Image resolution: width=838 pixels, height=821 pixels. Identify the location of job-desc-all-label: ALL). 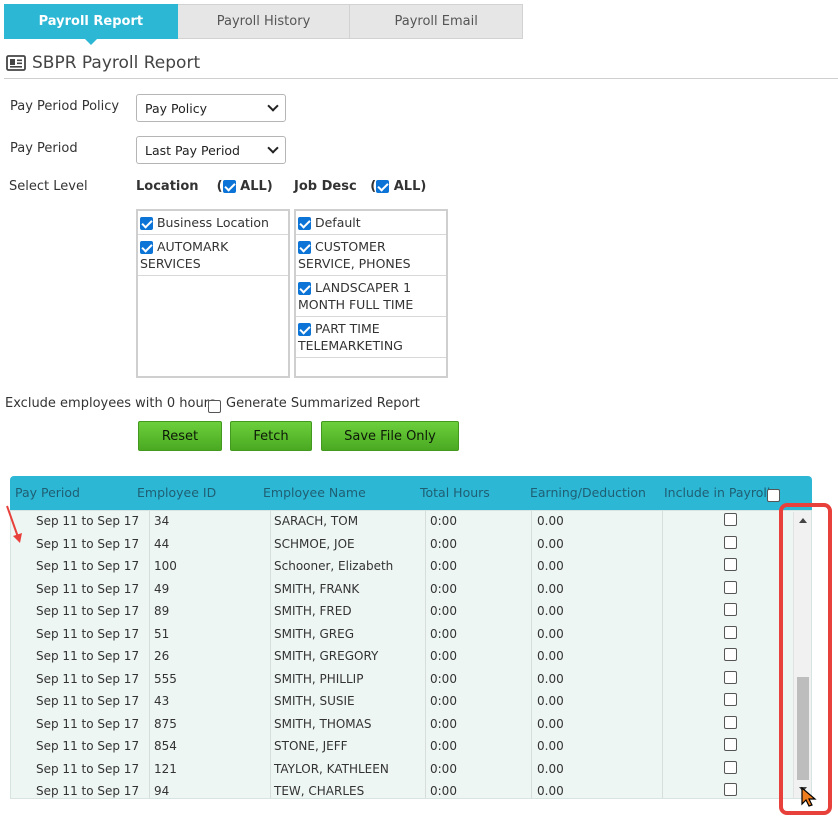
(410, 186).